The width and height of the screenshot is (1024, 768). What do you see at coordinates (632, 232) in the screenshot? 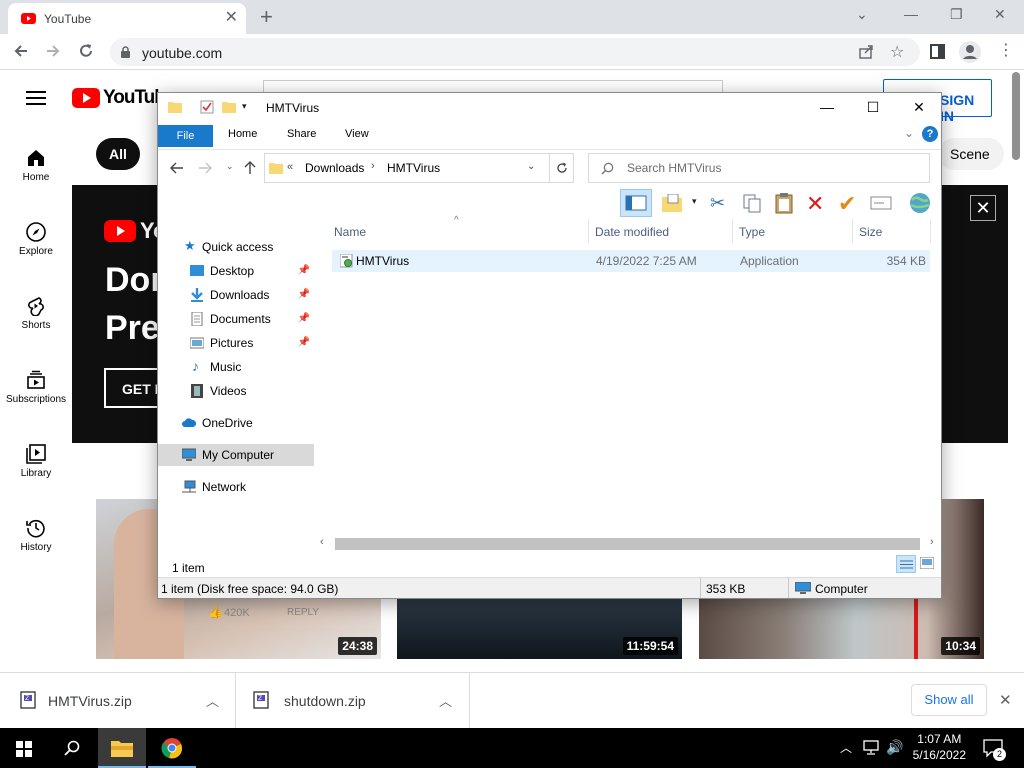
I see `column-date-modified: Date modified` at bounding box center [632, 232].